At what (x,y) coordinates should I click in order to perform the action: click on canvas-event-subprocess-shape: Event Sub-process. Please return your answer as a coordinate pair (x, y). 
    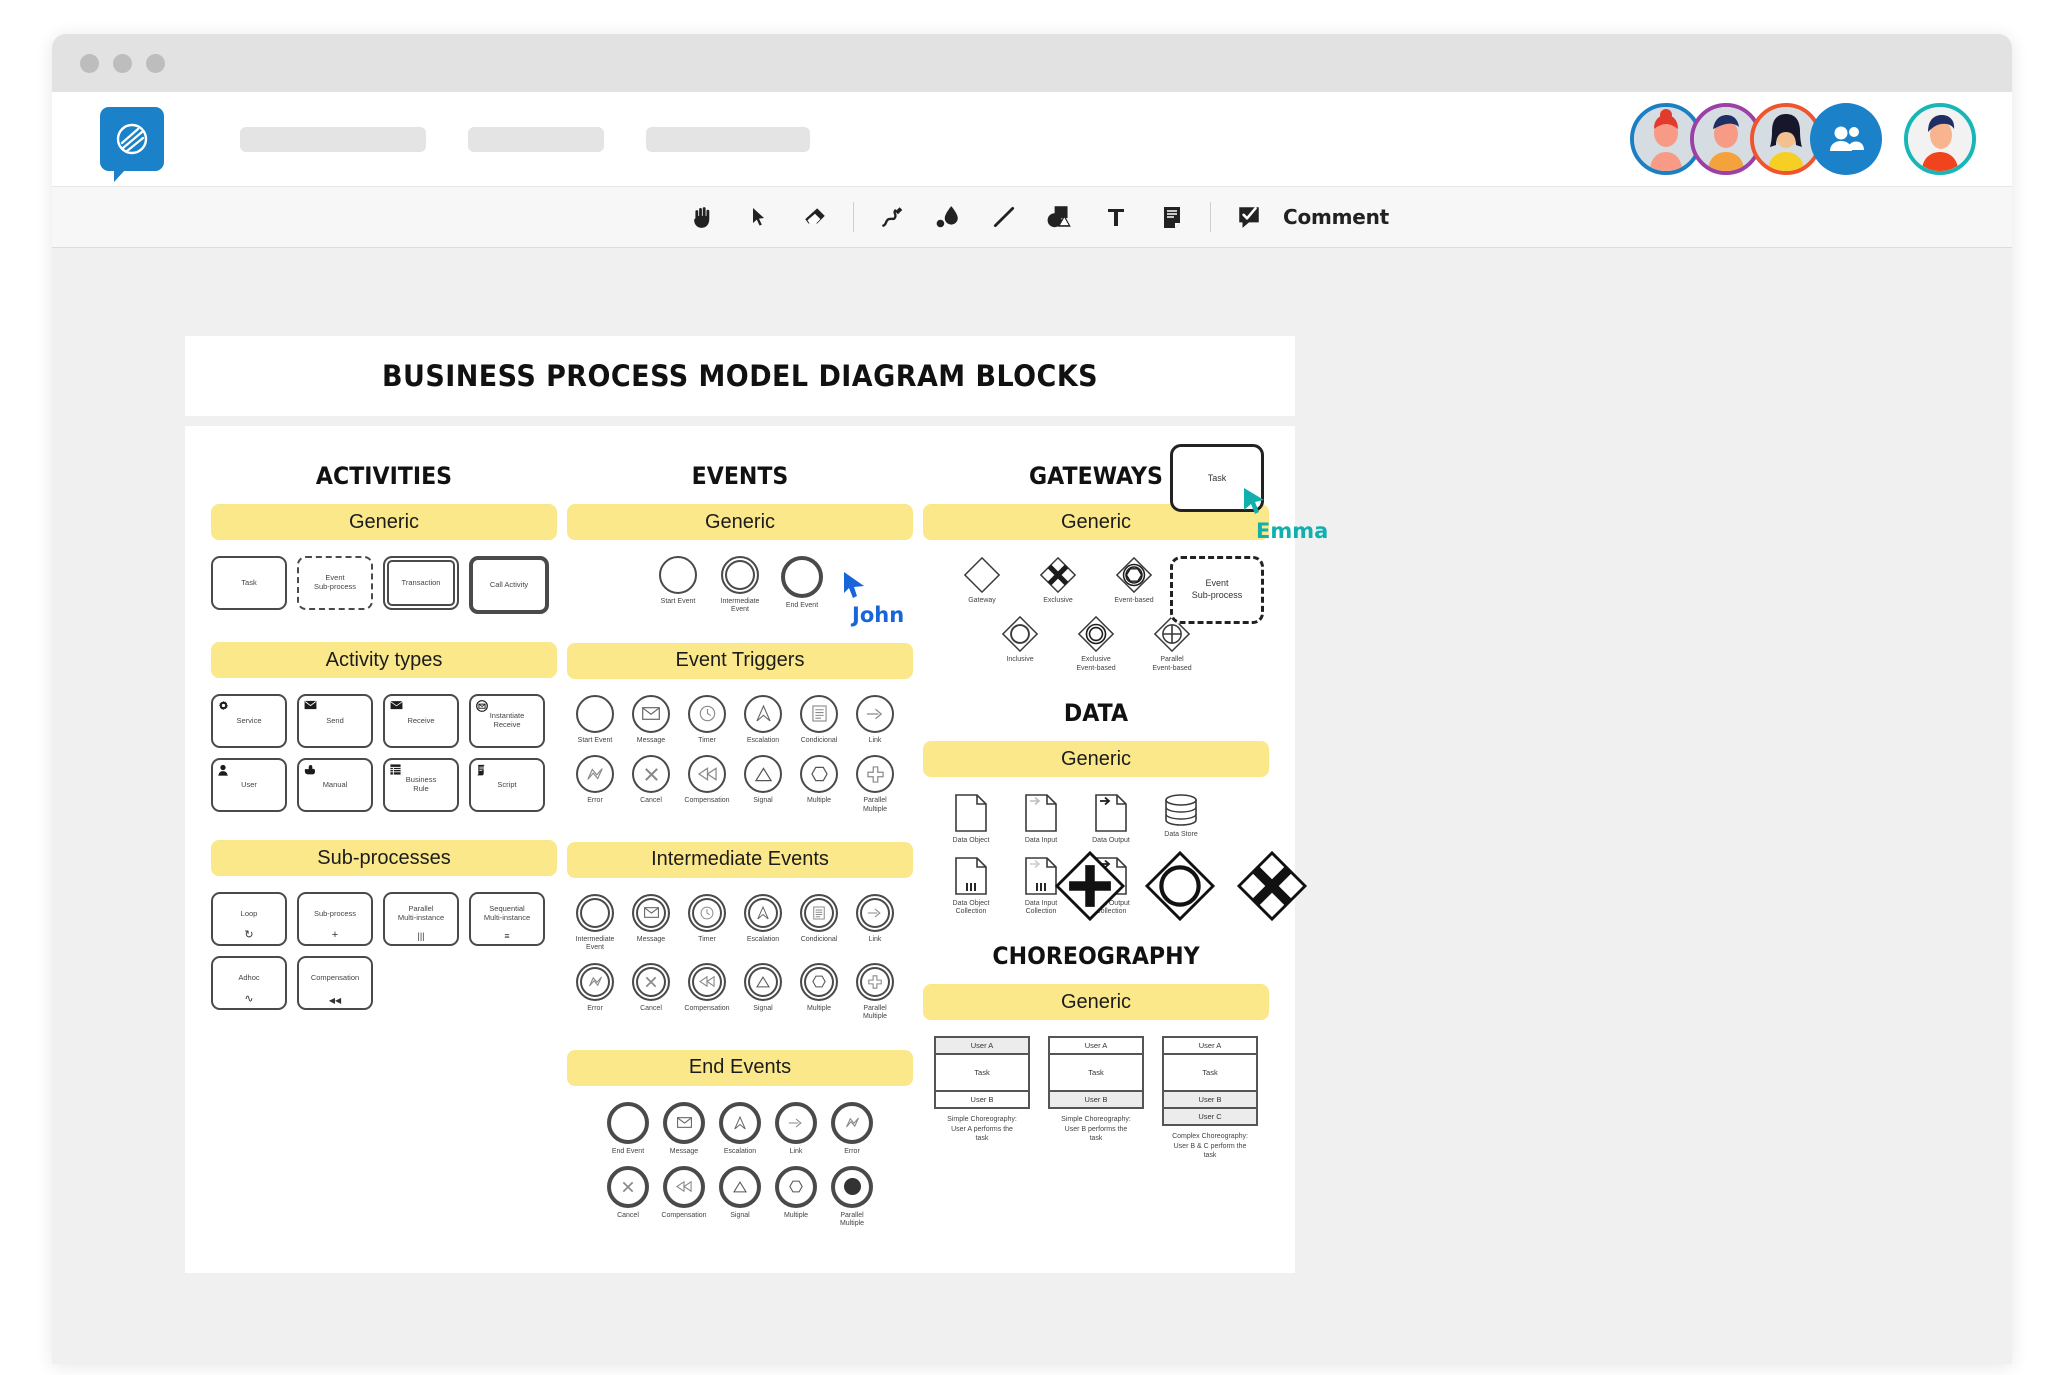
    Looking at the image, I should click on (1217, 590).